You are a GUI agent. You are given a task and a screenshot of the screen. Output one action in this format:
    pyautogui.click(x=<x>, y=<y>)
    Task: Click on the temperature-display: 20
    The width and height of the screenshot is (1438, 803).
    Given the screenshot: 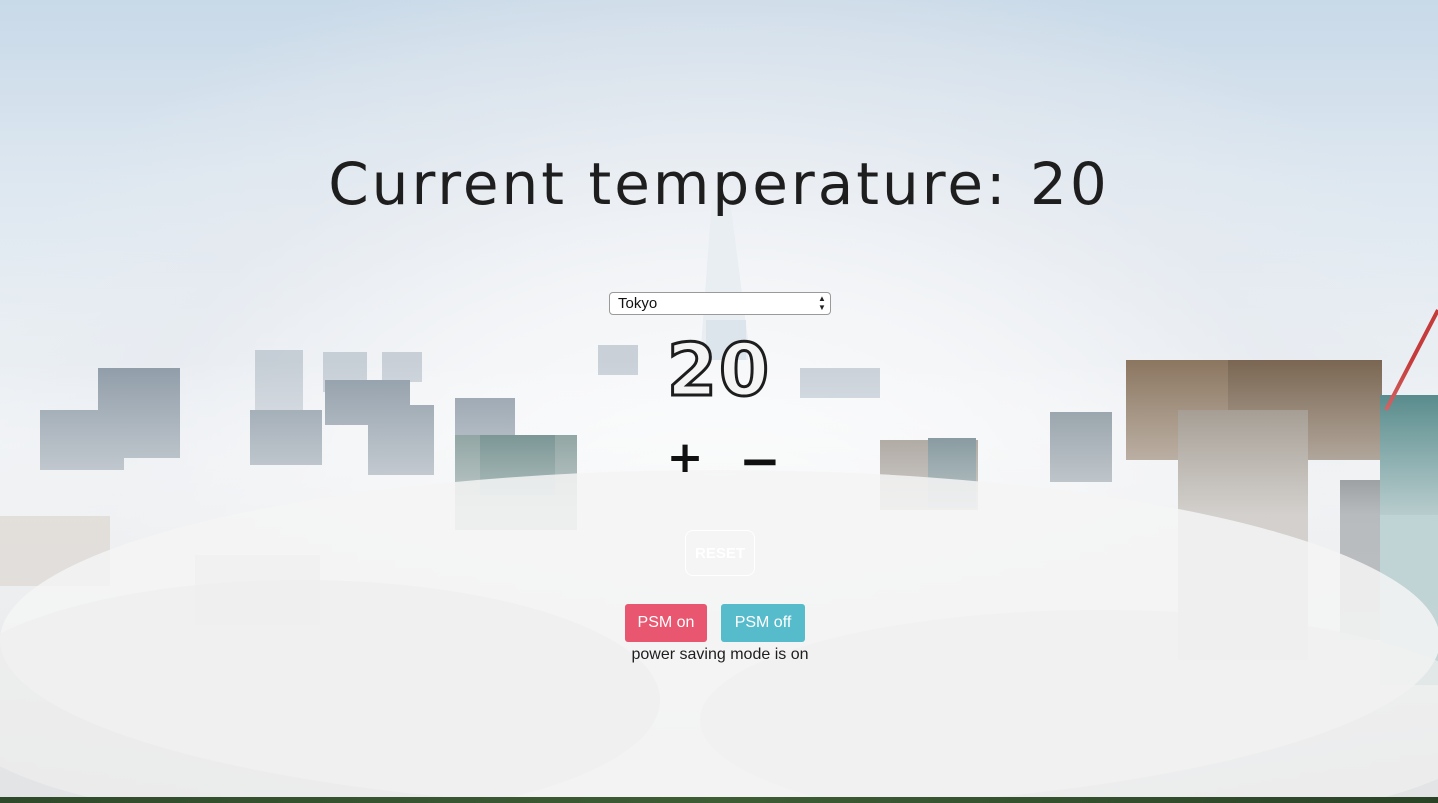 What is the action you would take?
    pyautogui.click(x=718, y=370)
    